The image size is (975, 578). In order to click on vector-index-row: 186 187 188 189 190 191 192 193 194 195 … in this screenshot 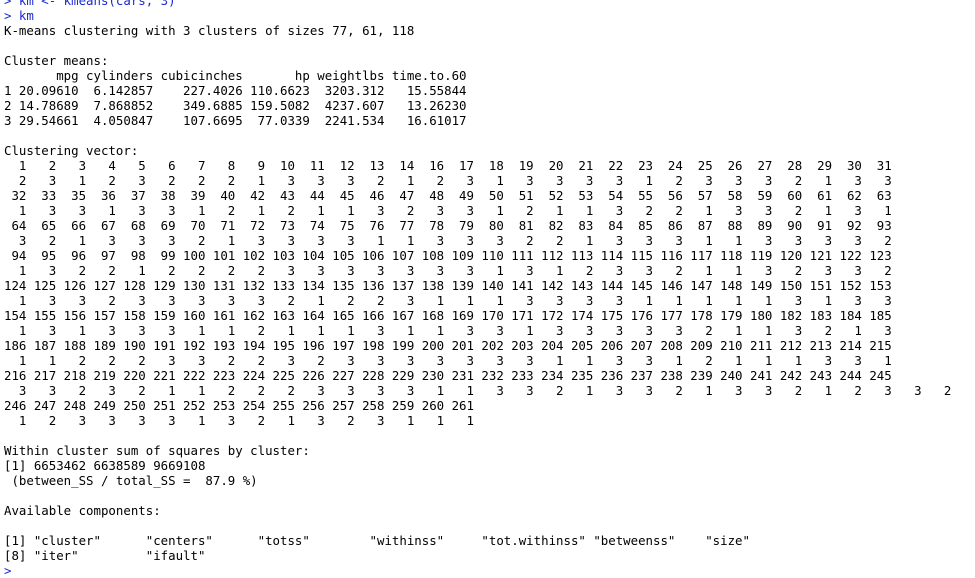, I will do `click(448, 345)`.